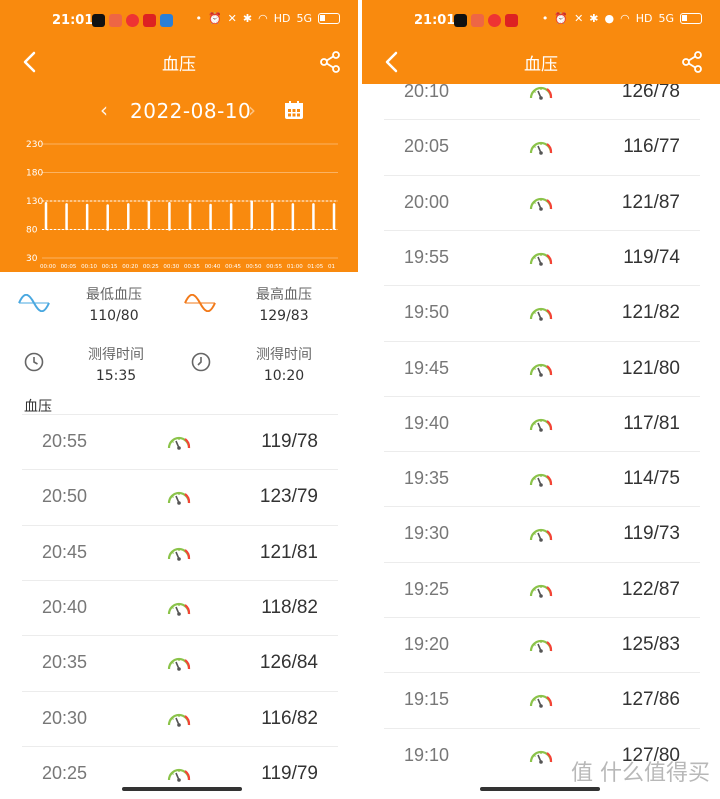 Image resolution: width=720 pixels, height=799 pixels. What do you see at coordinates (284, 376) in the screenshot?
I see `high-time-value: 10:20` at bounding box center [284, 376].